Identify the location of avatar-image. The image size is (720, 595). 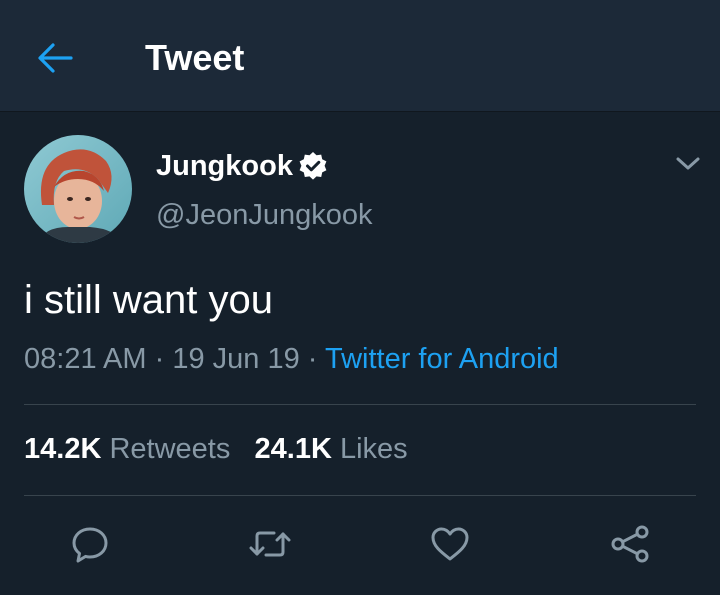
(78, 189).